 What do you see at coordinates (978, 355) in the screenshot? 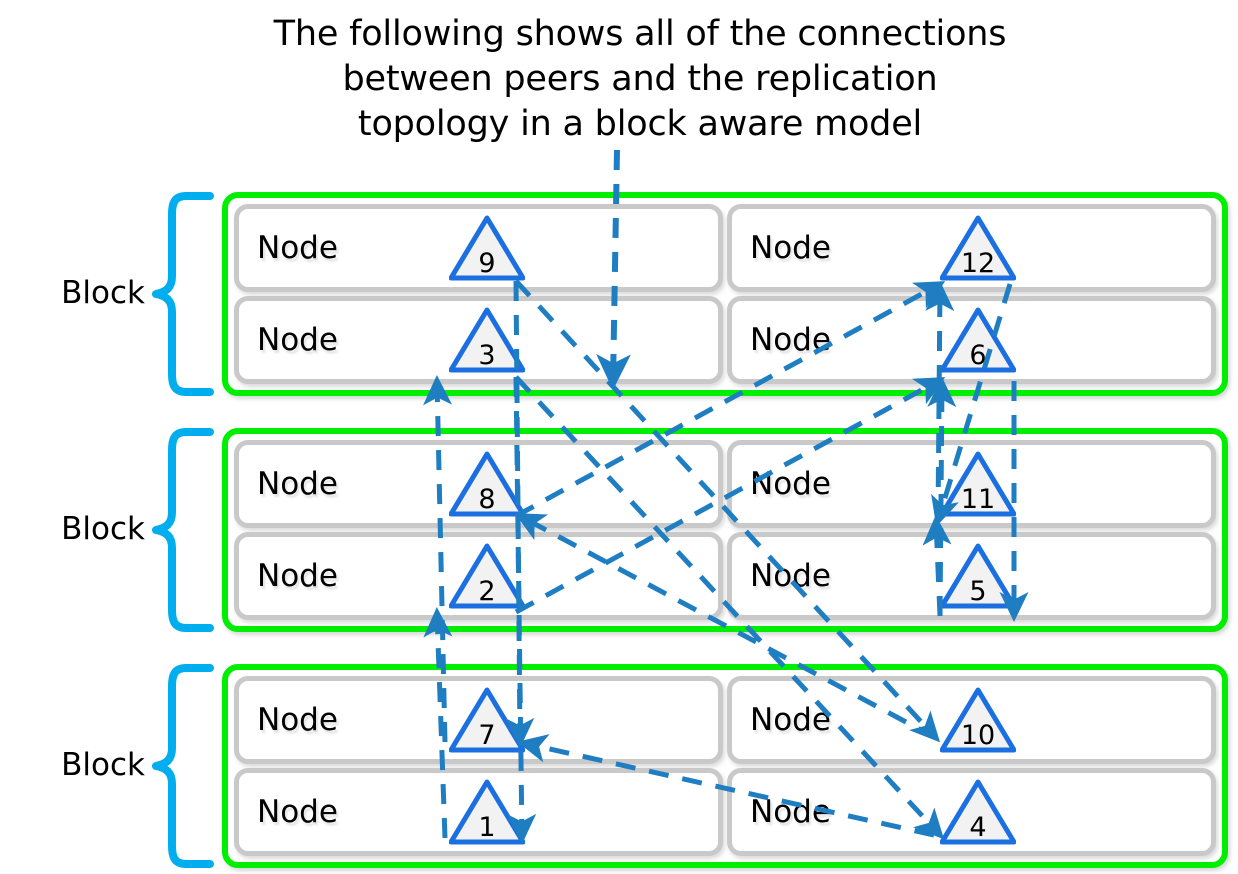
I see `node-number: 6` at bounding box center [978, 355].